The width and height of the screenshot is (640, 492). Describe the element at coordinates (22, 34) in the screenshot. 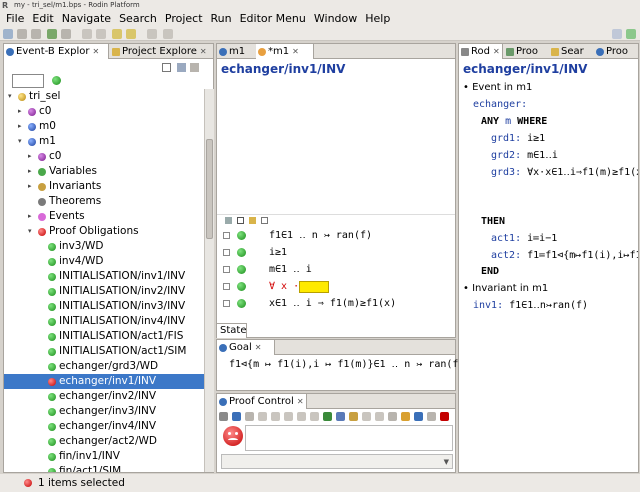

I see `save-icon` at that location.